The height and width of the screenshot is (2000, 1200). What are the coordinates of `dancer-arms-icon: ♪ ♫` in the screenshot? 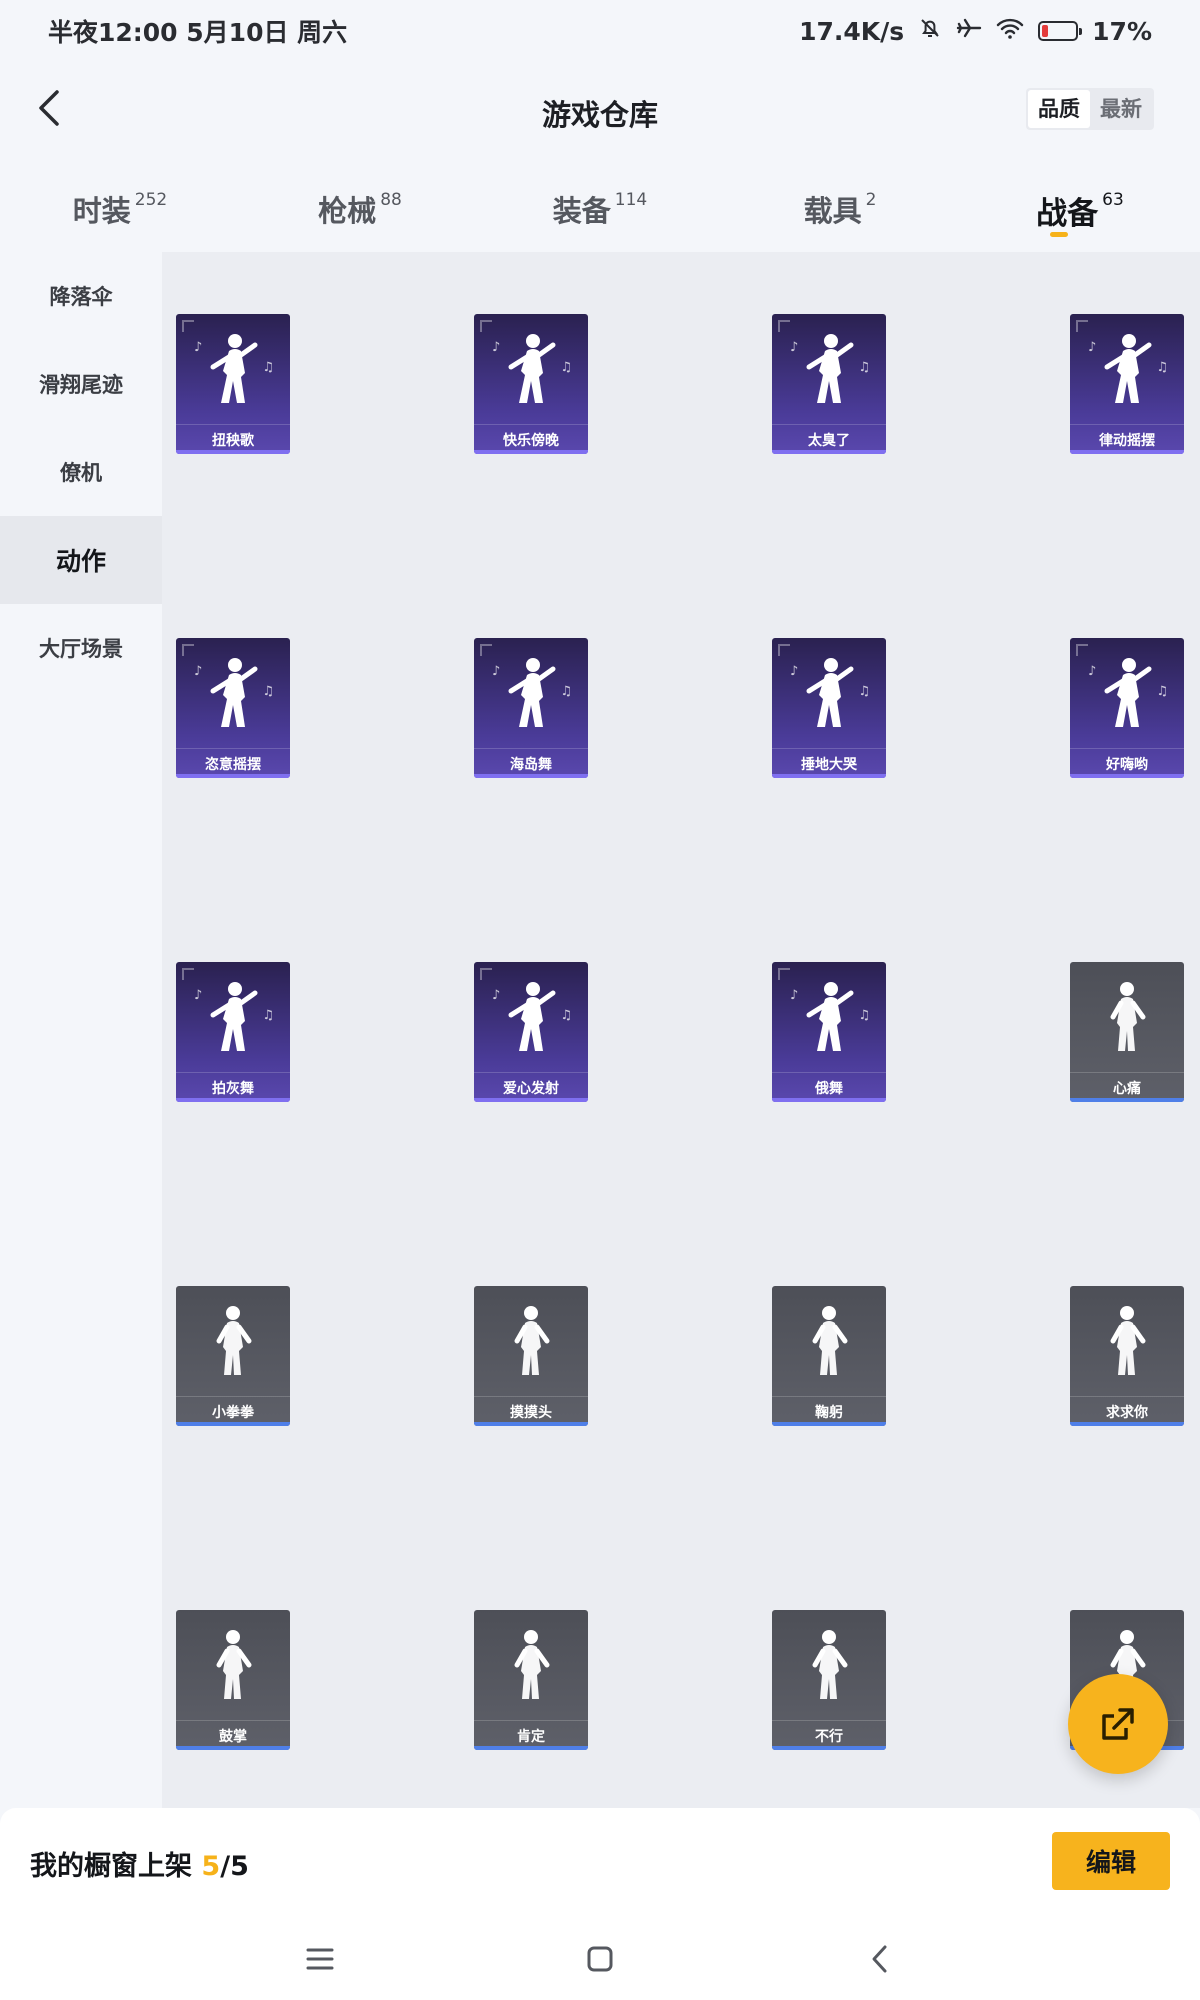 It's located at (531, 369).